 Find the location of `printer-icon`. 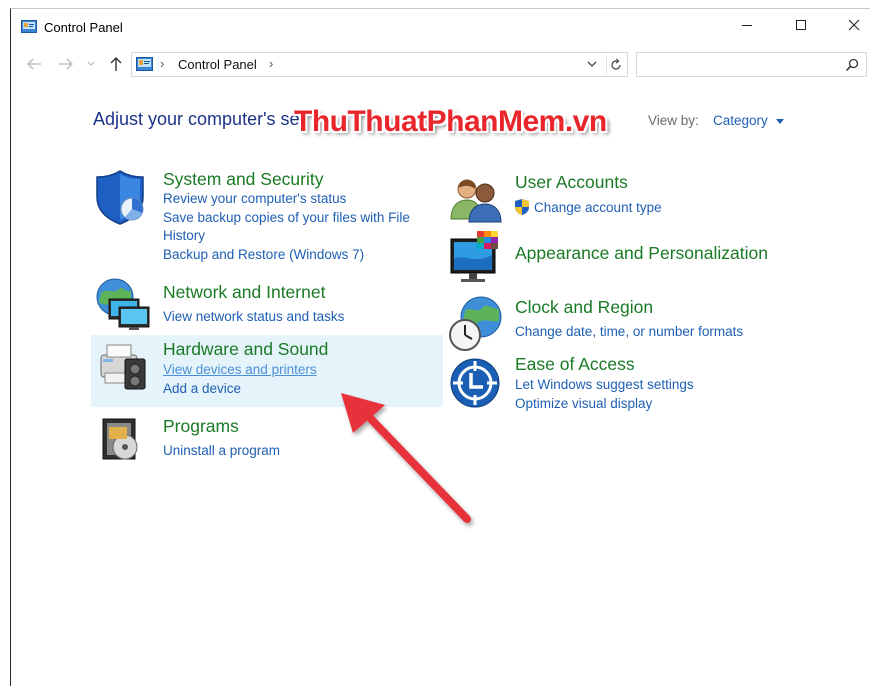

printer-icon is located at coordinates (123, 365).